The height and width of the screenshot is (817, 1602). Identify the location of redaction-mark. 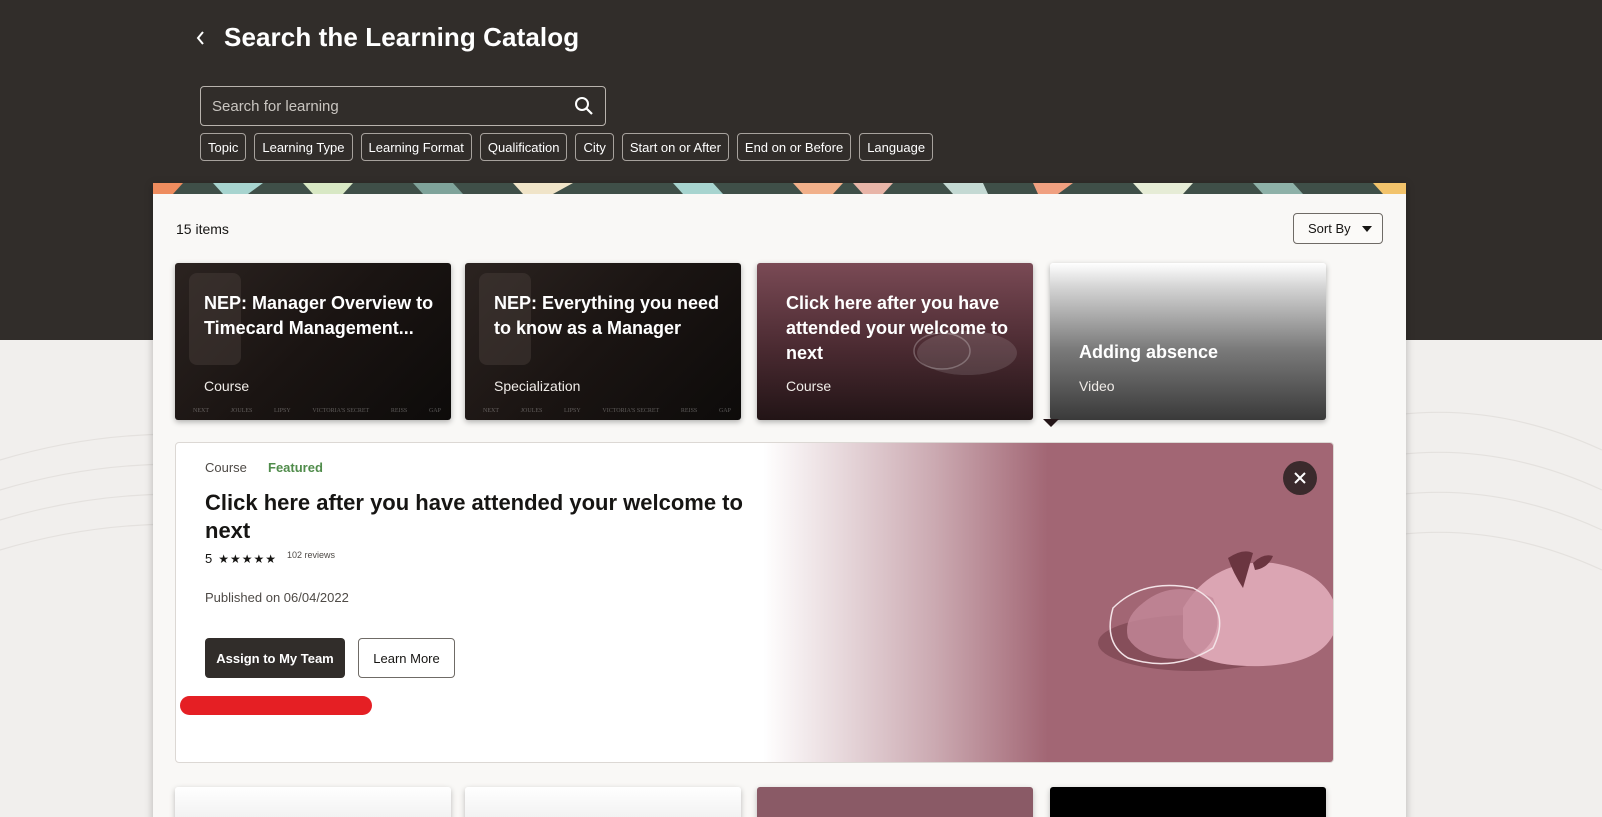
(276, 705).